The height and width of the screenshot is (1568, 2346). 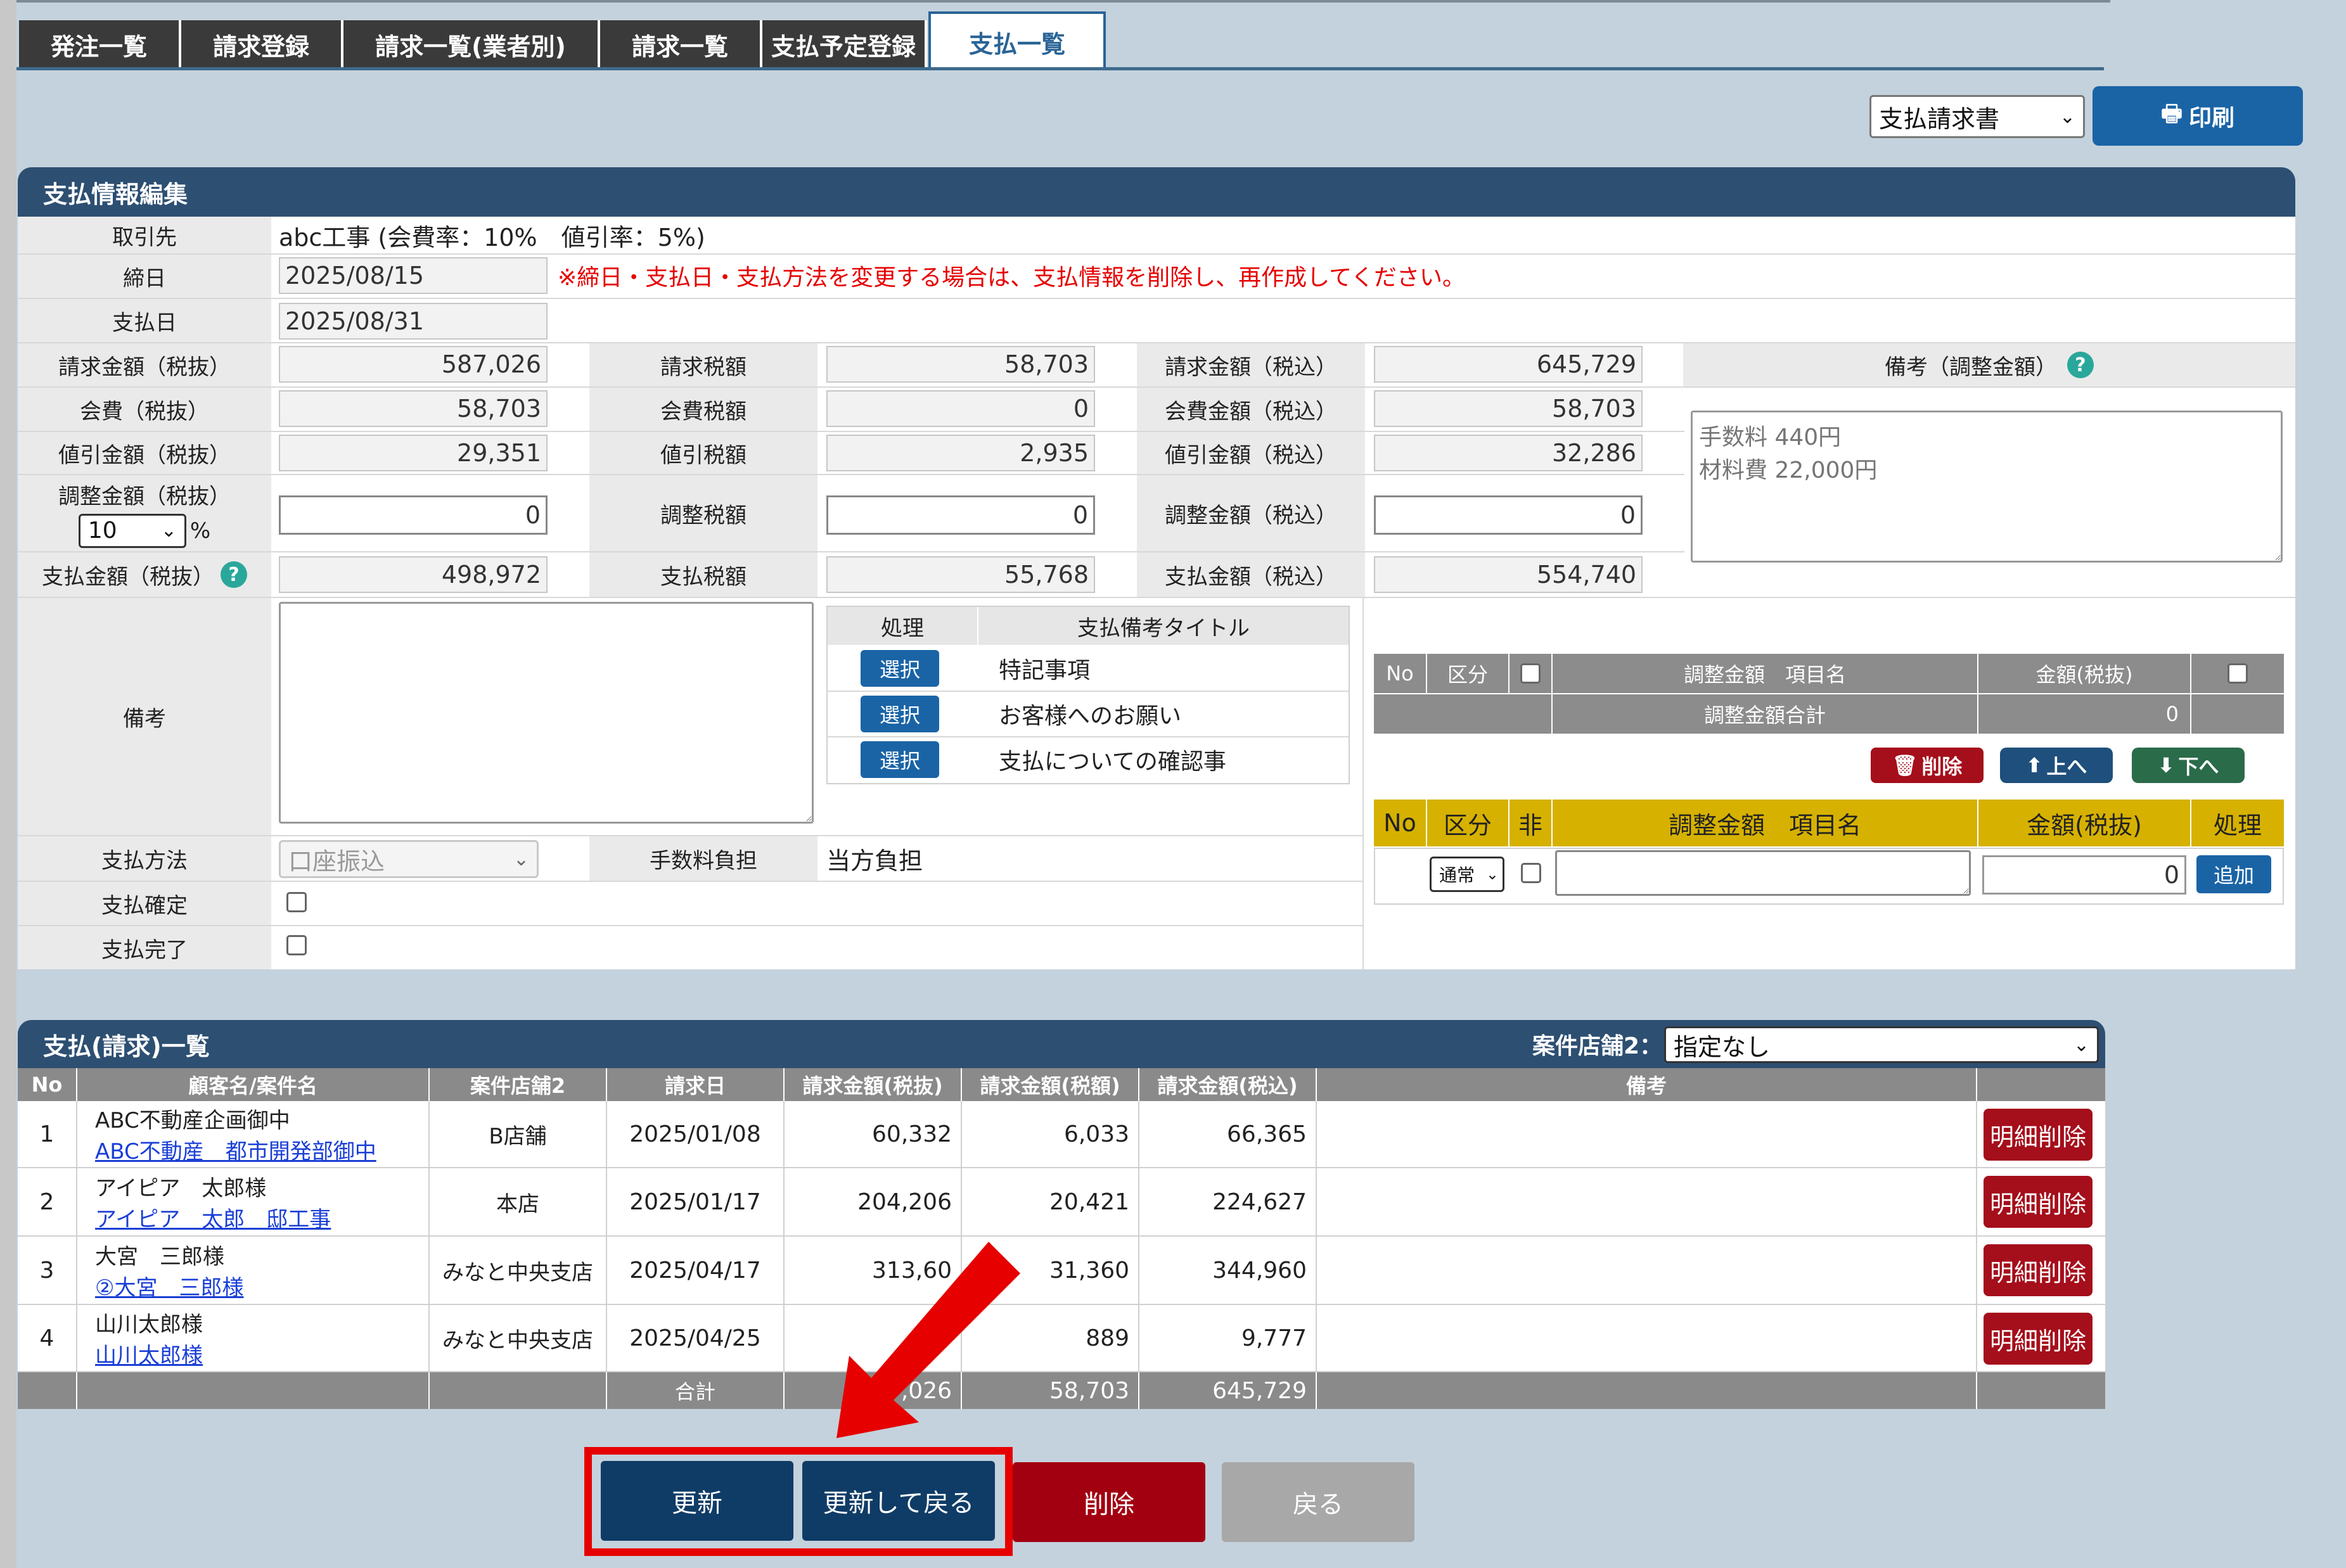 What do you see at coordinates (902, 626) in the screenshot?
I see `template-header-action: 処理` at bounding box center [902, 626].